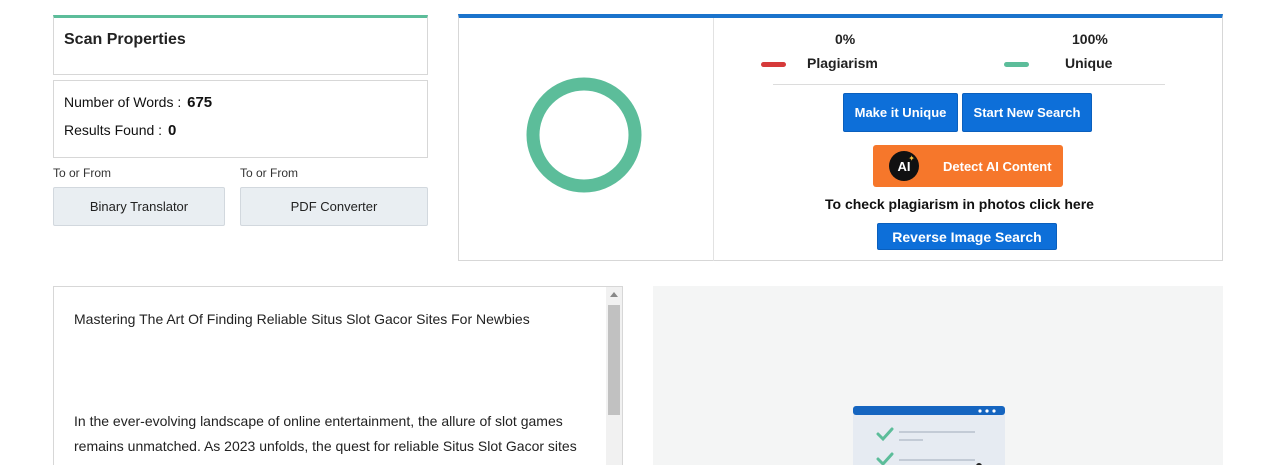 The width and height of the screenshot is (1276, 465). I want to click on sparkle-icon: ✦, so click(911, 158).